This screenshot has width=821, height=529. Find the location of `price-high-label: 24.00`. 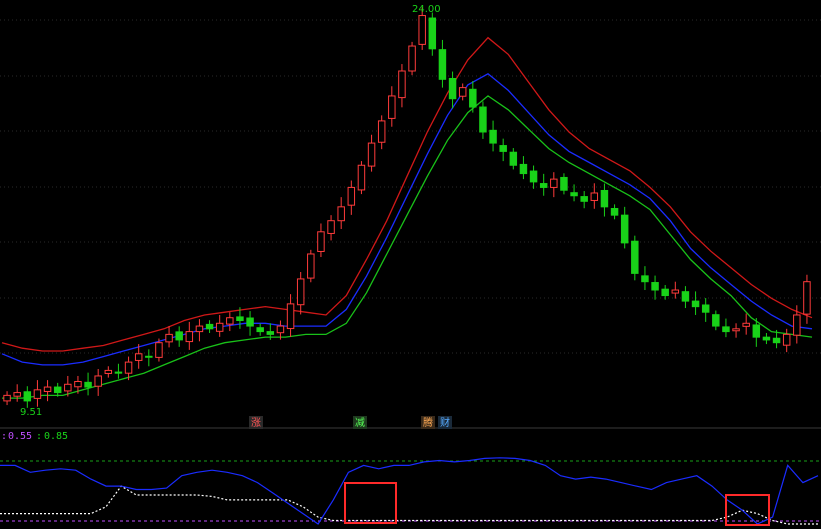

price-high-label: 24.00 is located at coordinates (426, 9).